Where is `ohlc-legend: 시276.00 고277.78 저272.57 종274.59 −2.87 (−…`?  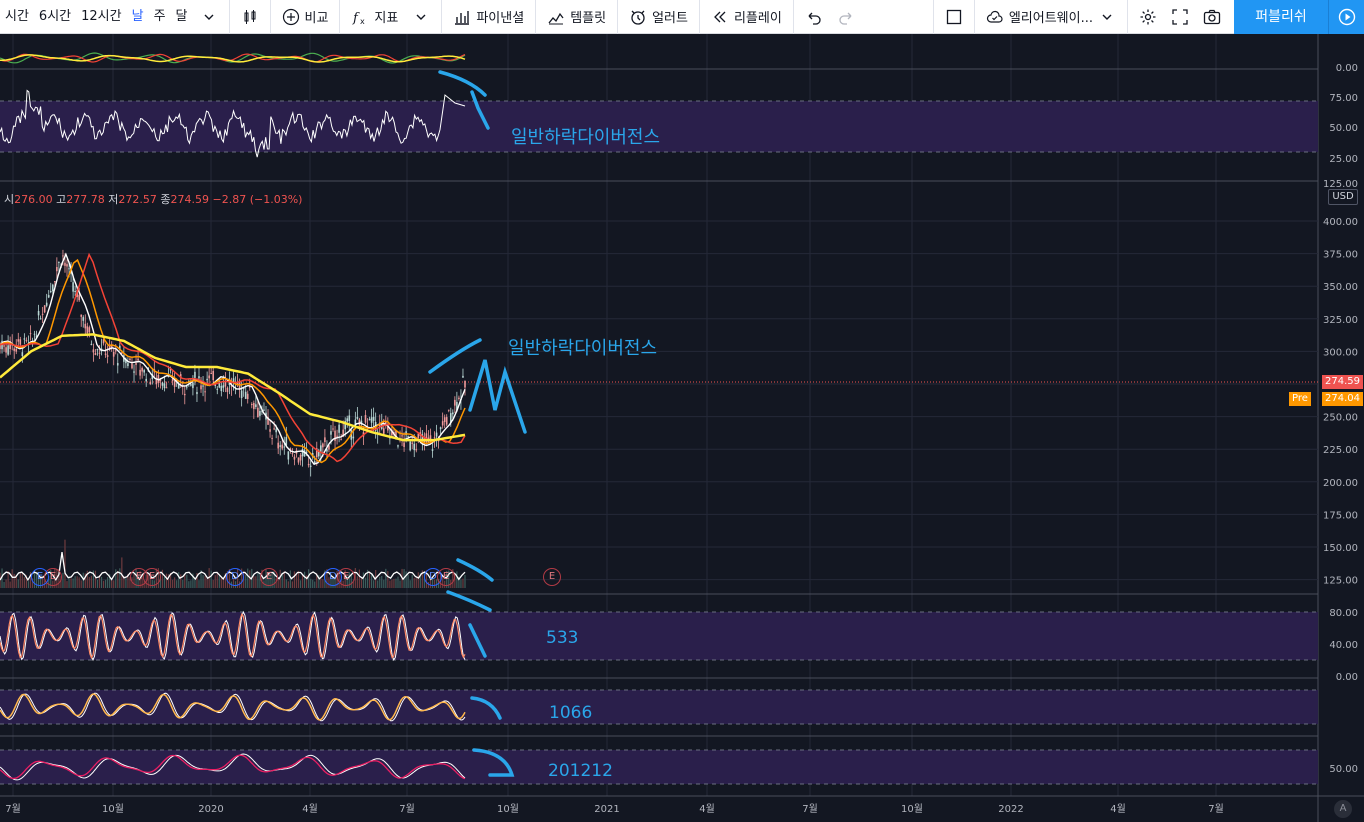
ohlc-legend: 시276.00 고277.78 저272.57 종274.59 −2.87 (−… is located at coordinates (153, 199).